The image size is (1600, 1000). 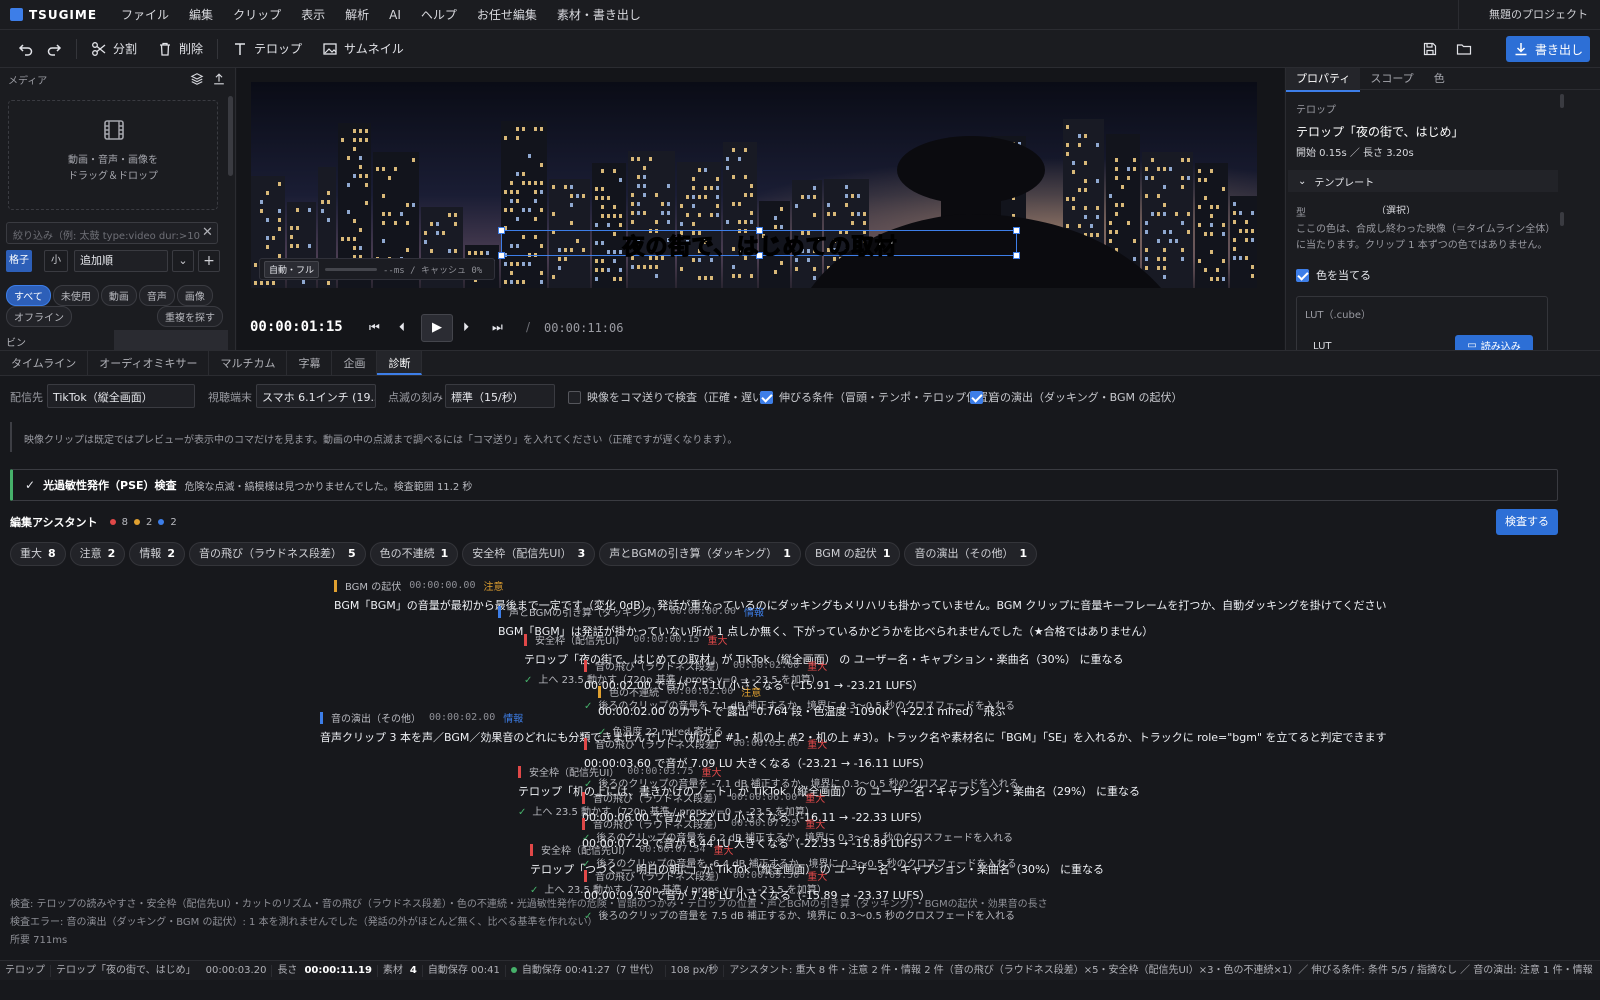 What do you see at coordinates (28, 295) in the screenshot?
I see `chip-all: すべて` at bounding box center [28, 295].